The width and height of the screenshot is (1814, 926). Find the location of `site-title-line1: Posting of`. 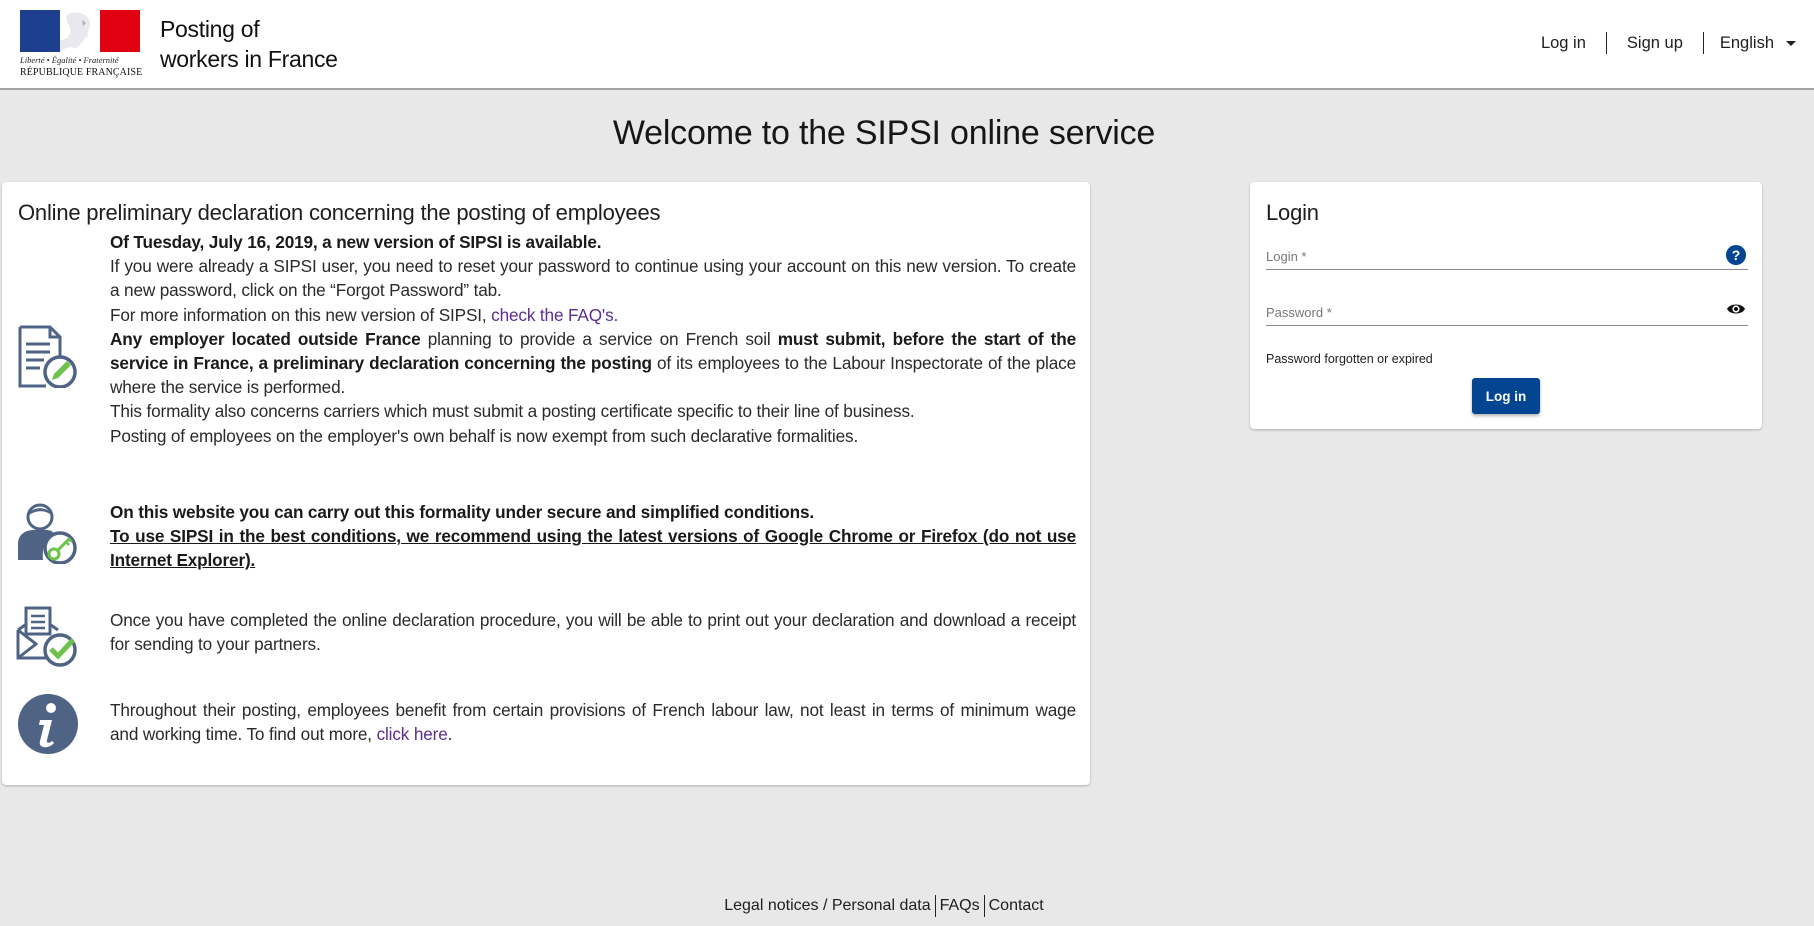

site-title-line1: Posting of is located at coordinates (210, 29).